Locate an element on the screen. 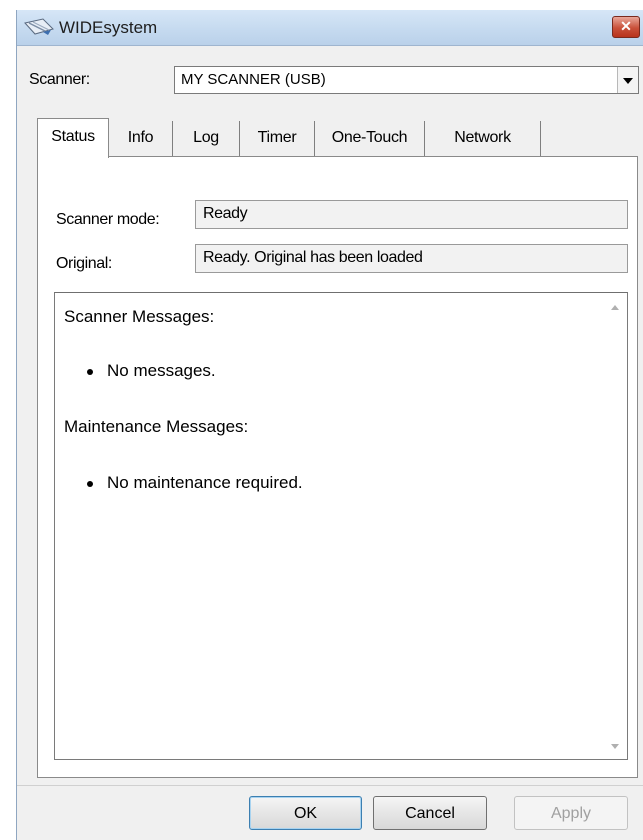 Image resolution: width=643 pixels, height=840 pixels. scanner-label: Scanner: is located at coordinates (59, 79).